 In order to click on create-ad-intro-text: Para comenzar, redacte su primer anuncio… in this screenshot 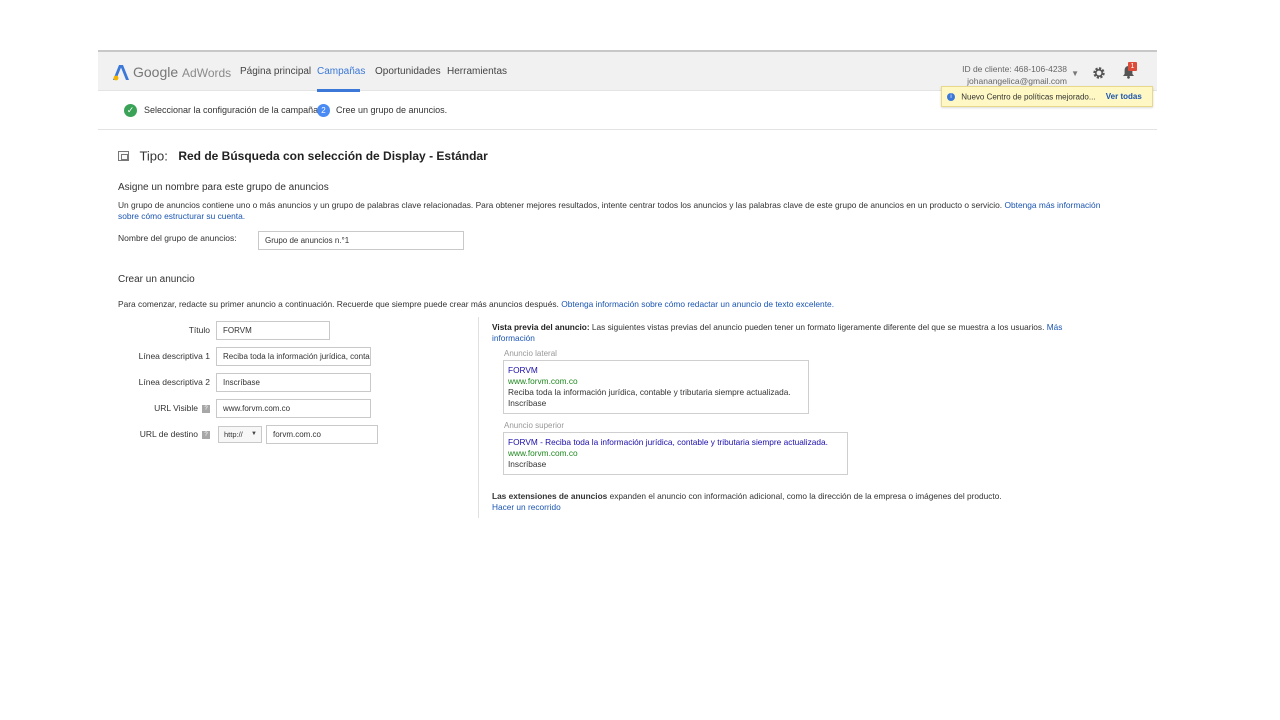, I will do `click(338, 304)`.